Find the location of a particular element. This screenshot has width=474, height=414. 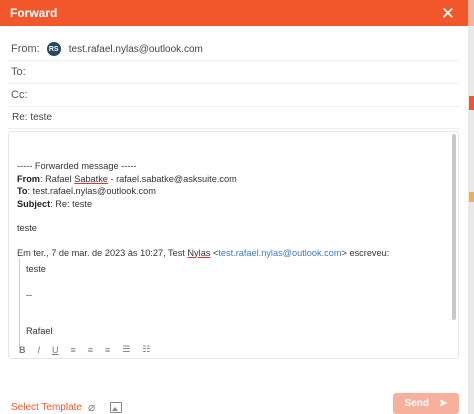

quote-email-link: test.rafael.nylas@outlook.com is located at coordinates (279, 253).